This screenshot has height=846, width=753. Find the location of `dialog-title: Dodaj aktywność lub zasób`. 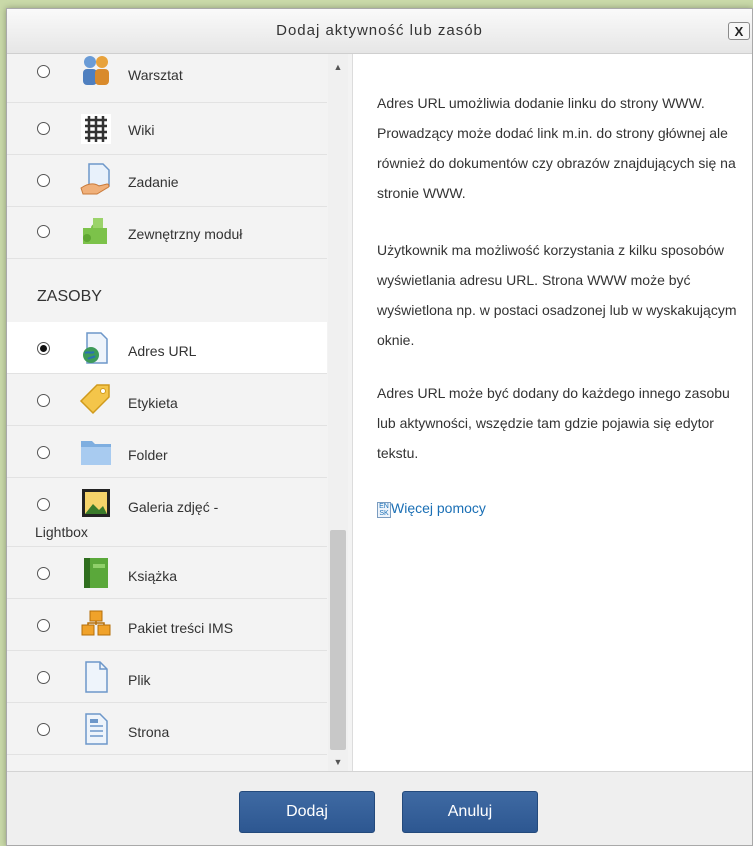

dialog-title: Dodaj aktywność lub zasób is located at coordinates (379, 30).